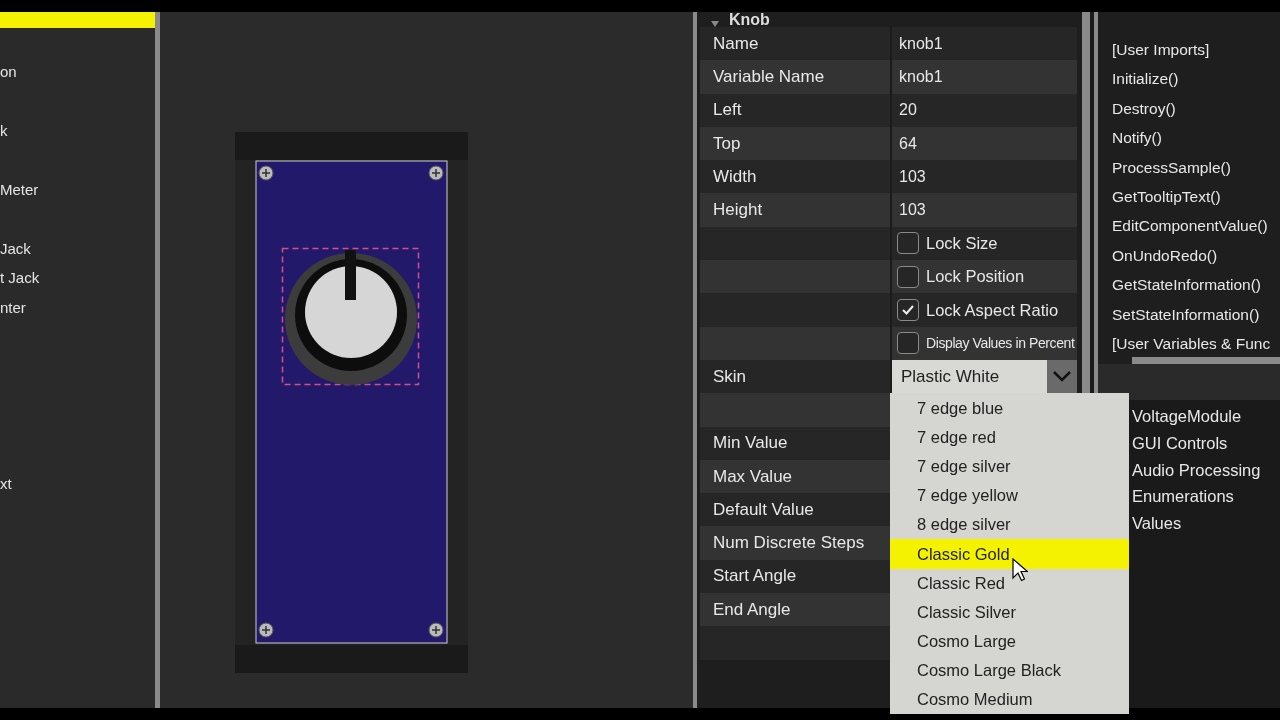 This screenshot has height=720, width=1280. What do you see at coordinates (1009, 438) in the screenshot?
I see `dropdown-option: 7 edge red` at bounding box center [1009, 438].